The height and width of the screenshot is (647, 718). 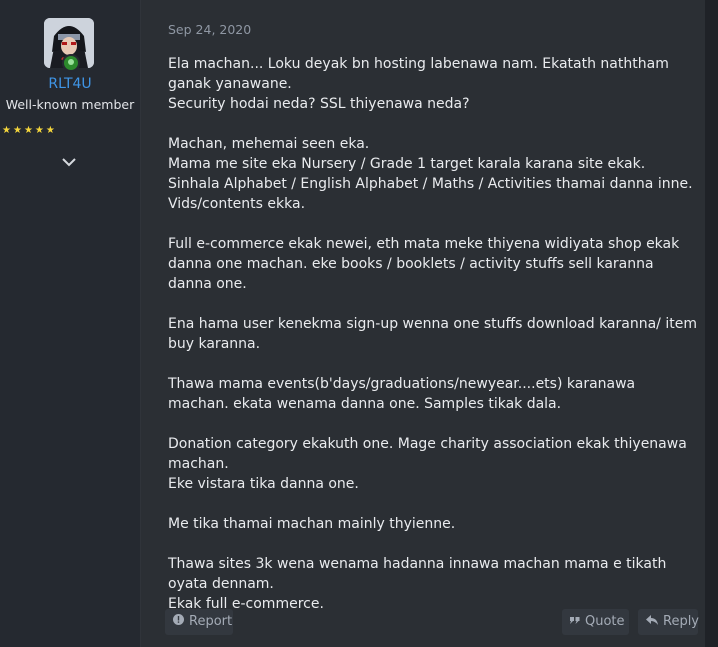 I want to click on expand-user-details-button, so click(x=69, y=161).